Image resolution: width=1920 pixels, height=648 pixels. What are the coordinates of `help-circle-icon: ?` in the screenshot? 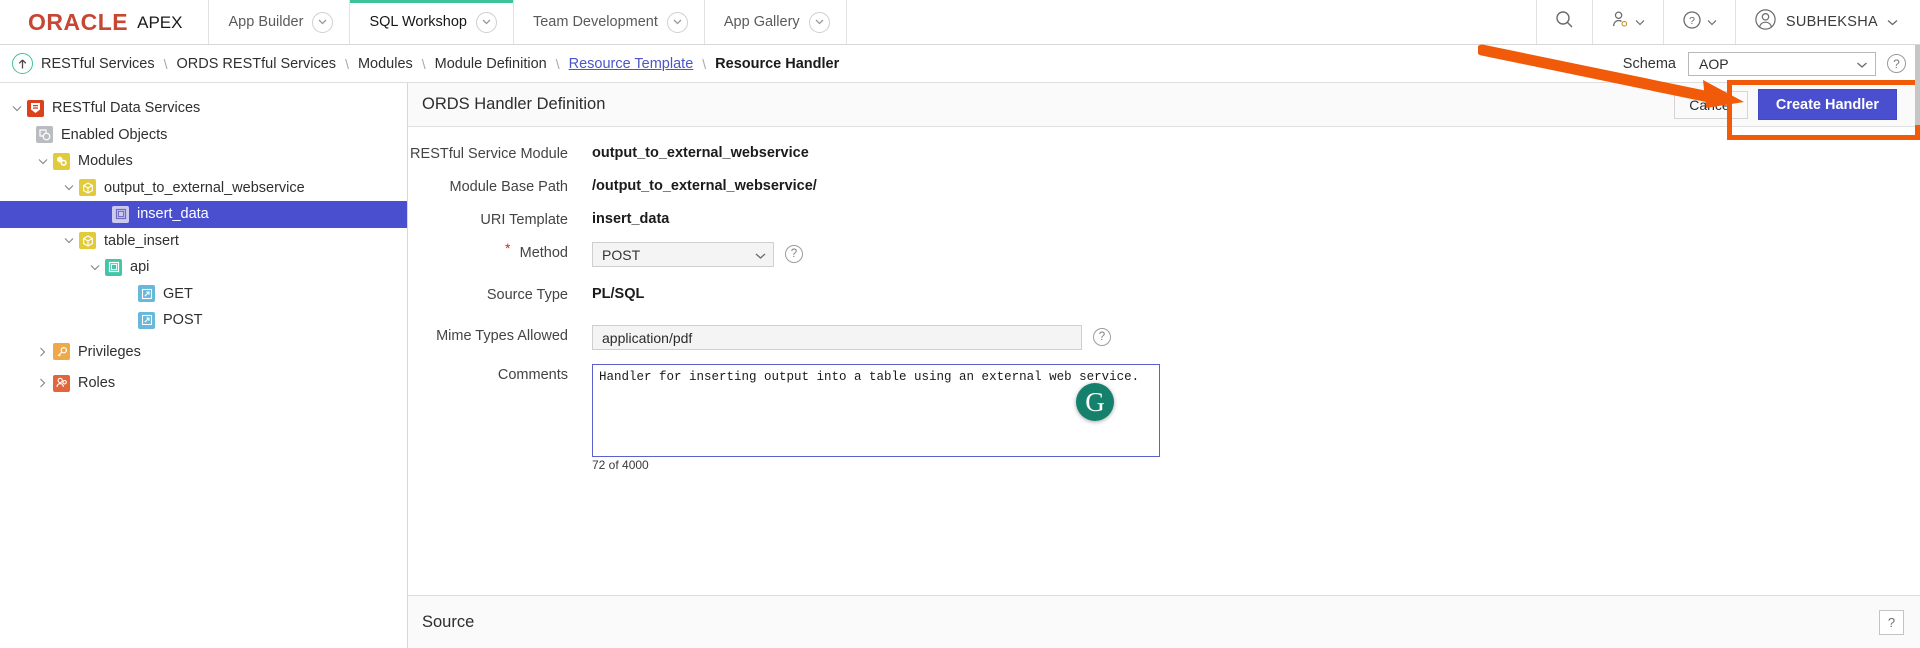 It's located at (1692, 22).